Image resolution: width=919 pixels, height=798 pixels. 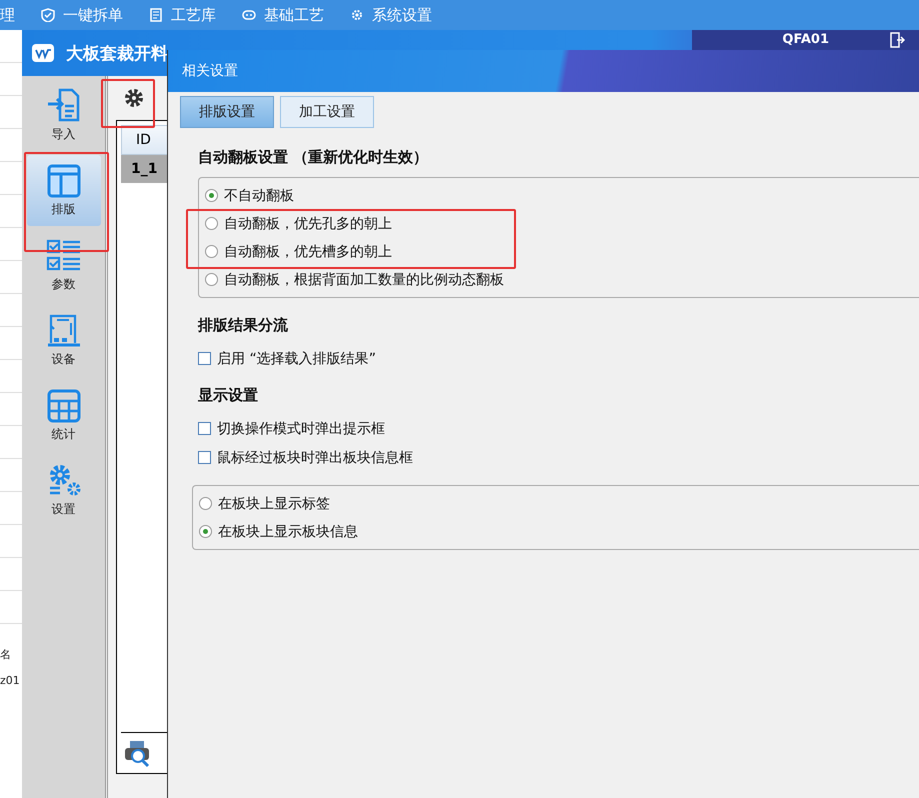 What do you see at coordinates (64, 181) in the screenshot?
I see `layout-icon` at bounding box center [64, 181].